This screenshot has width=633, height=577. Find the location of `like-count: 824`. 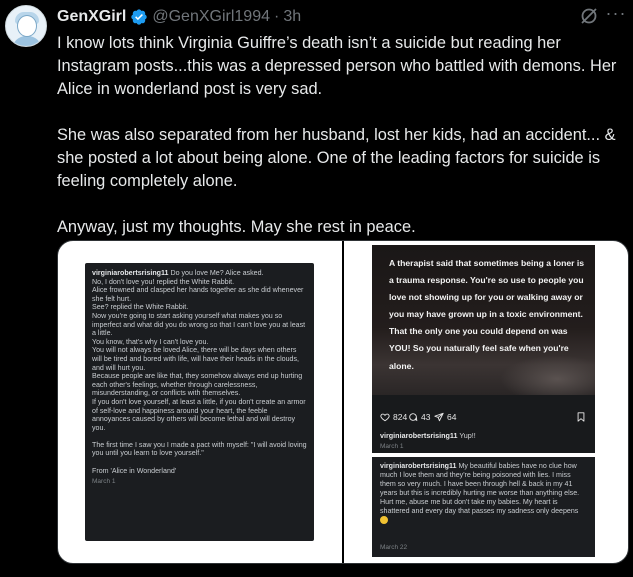

like-count: 824 is located at coordinates (393, 417).